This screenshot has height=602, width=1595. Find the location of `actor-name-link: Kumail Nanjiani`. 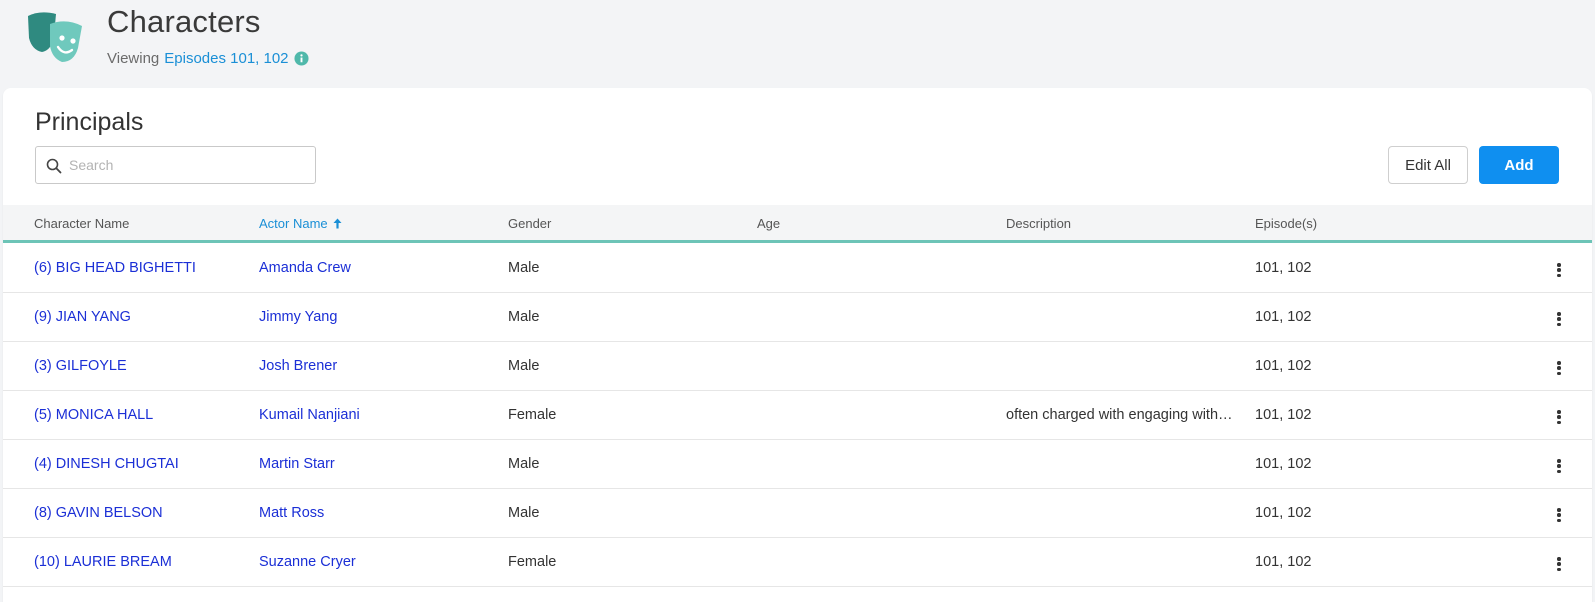

actor-name-link: Kumail Nanjiani is located at coordinates (309, 415).